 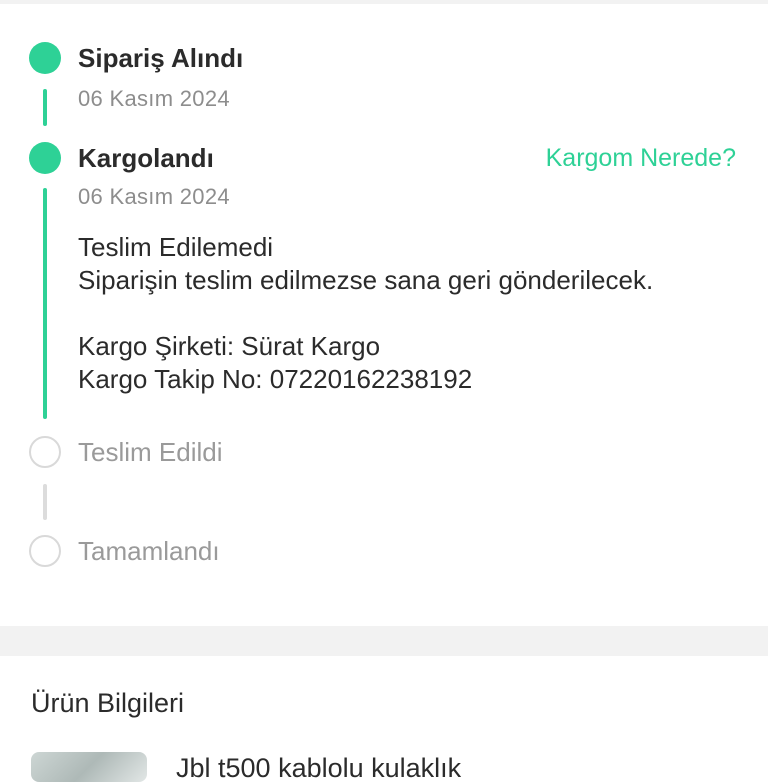 What do you see at coordinates (149, 551) in the screenshot?
I see `step-completed-title: Tamamlandı` at bounding box center [149, 551].